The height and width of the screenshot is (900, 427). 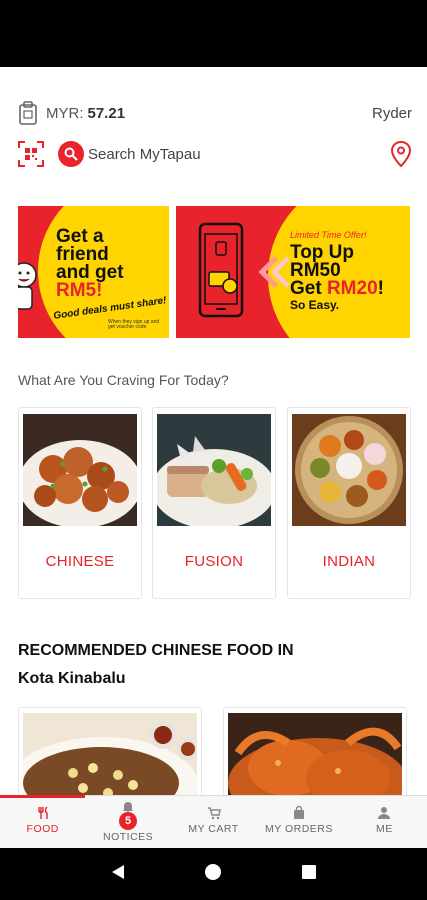 I want to click on nav-label: MY CART, so click(x=213, y=829).